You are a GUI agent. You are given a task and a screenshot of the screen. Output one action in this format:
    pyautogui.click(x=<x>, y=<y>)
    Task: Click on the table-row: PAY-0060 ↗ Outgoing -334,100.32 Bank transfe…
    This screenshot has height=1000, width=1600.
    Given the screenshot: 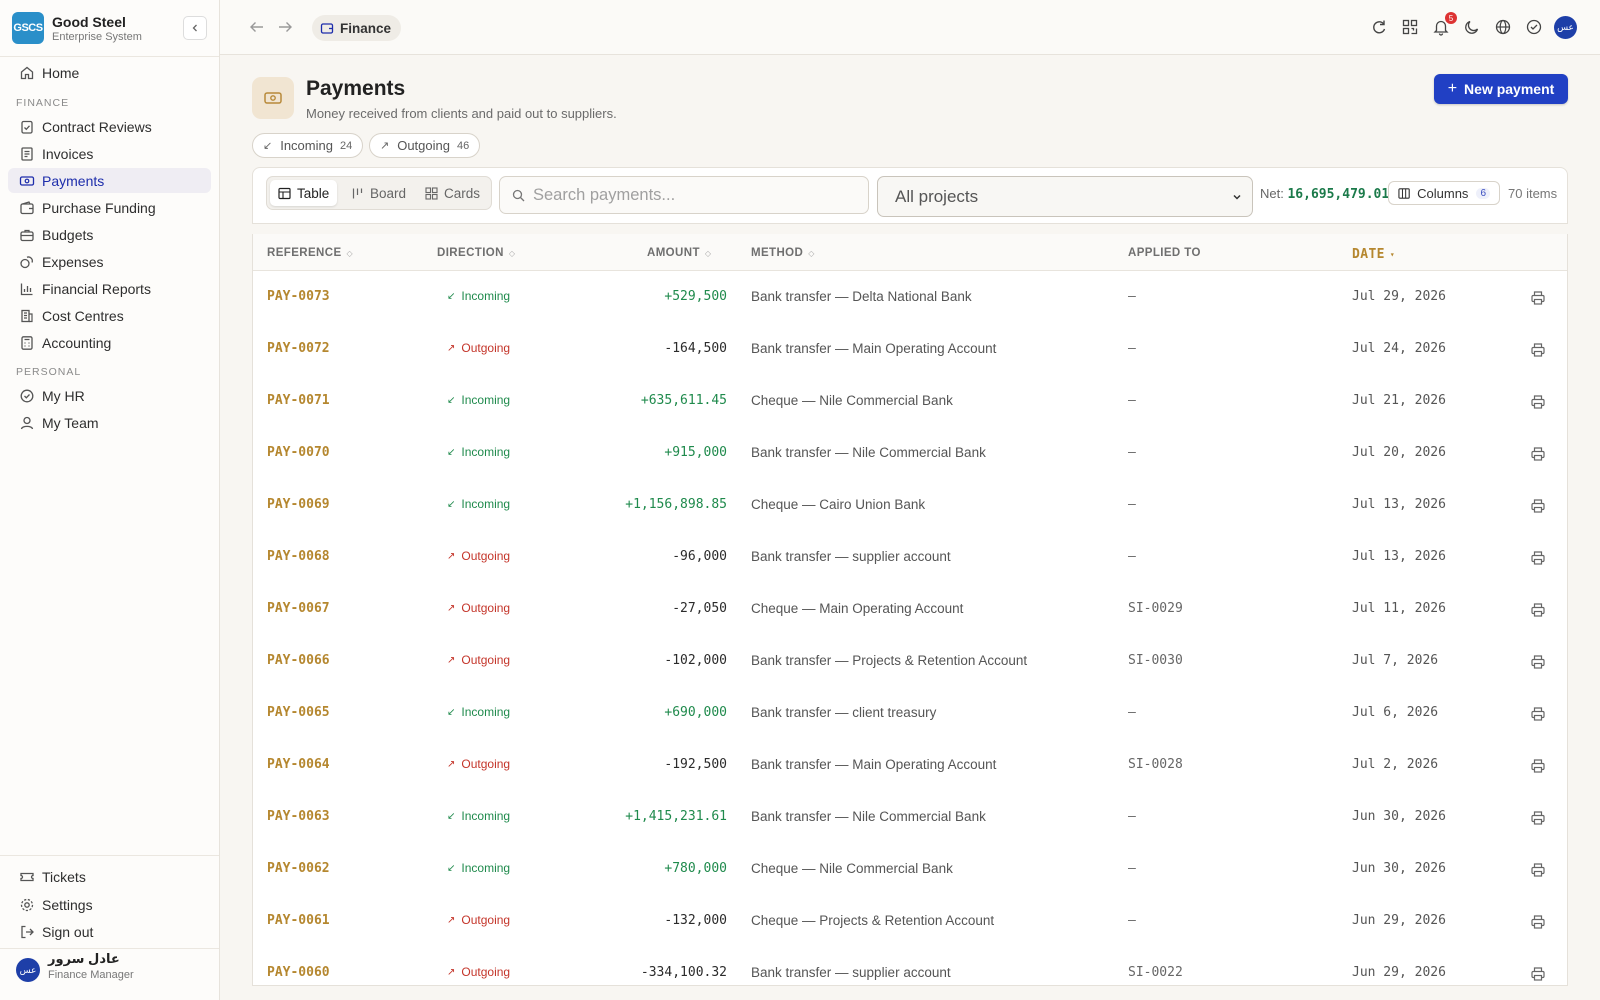 What is the action you would take?
    pyautogui.click(x=910, y=966)
    